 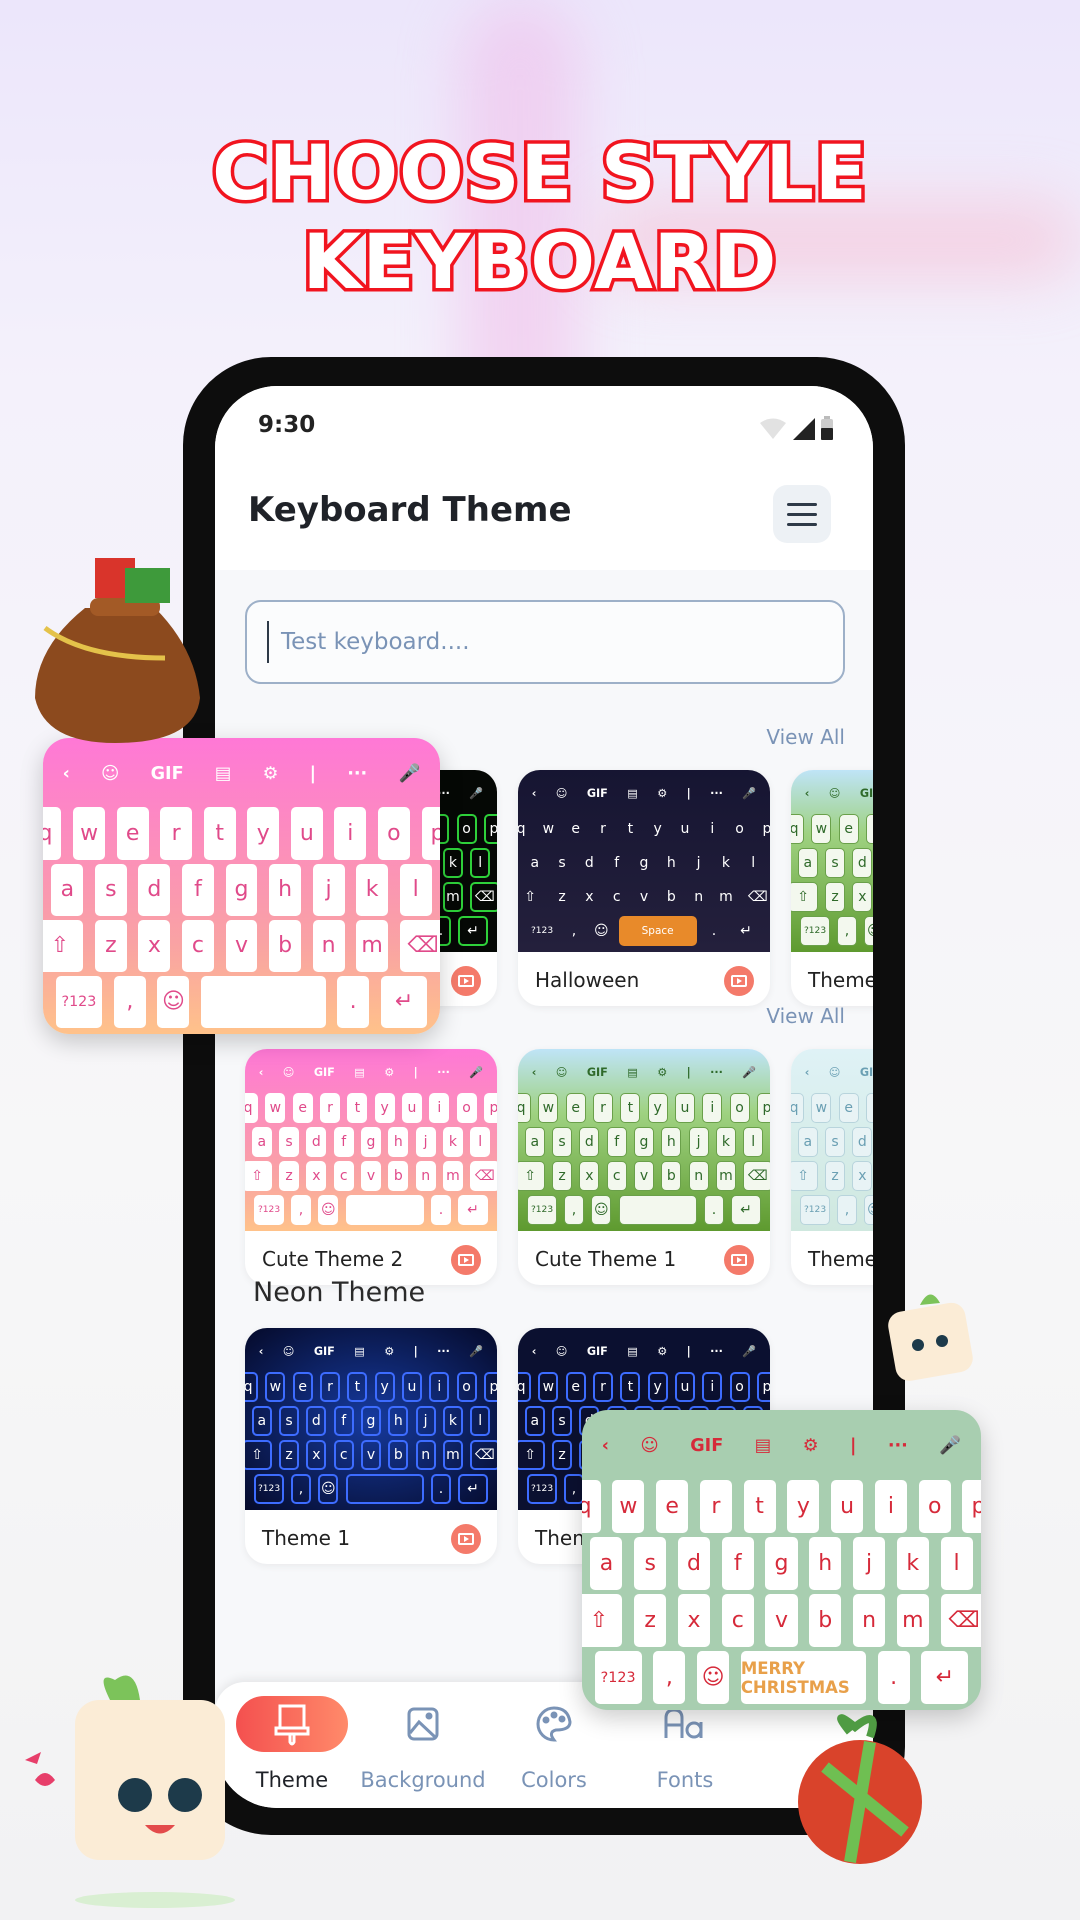 I want to click on status-icons, so click(x=796, y=428).